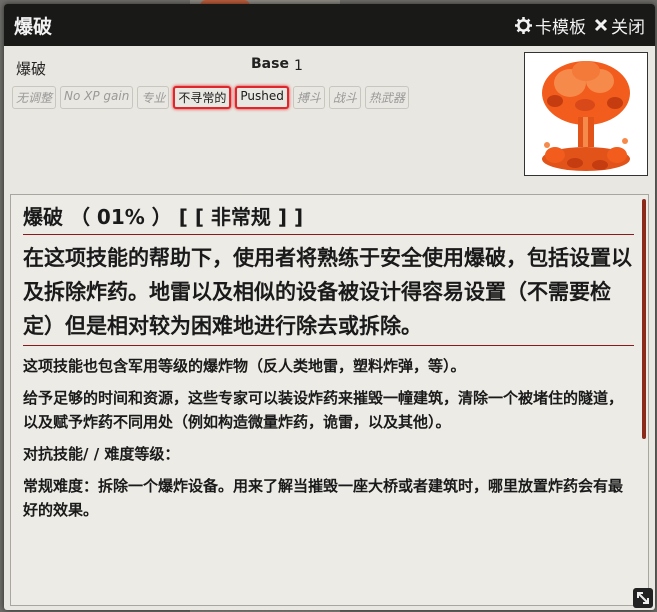  I want to click on window-title: 爆破, so click(33, 26).